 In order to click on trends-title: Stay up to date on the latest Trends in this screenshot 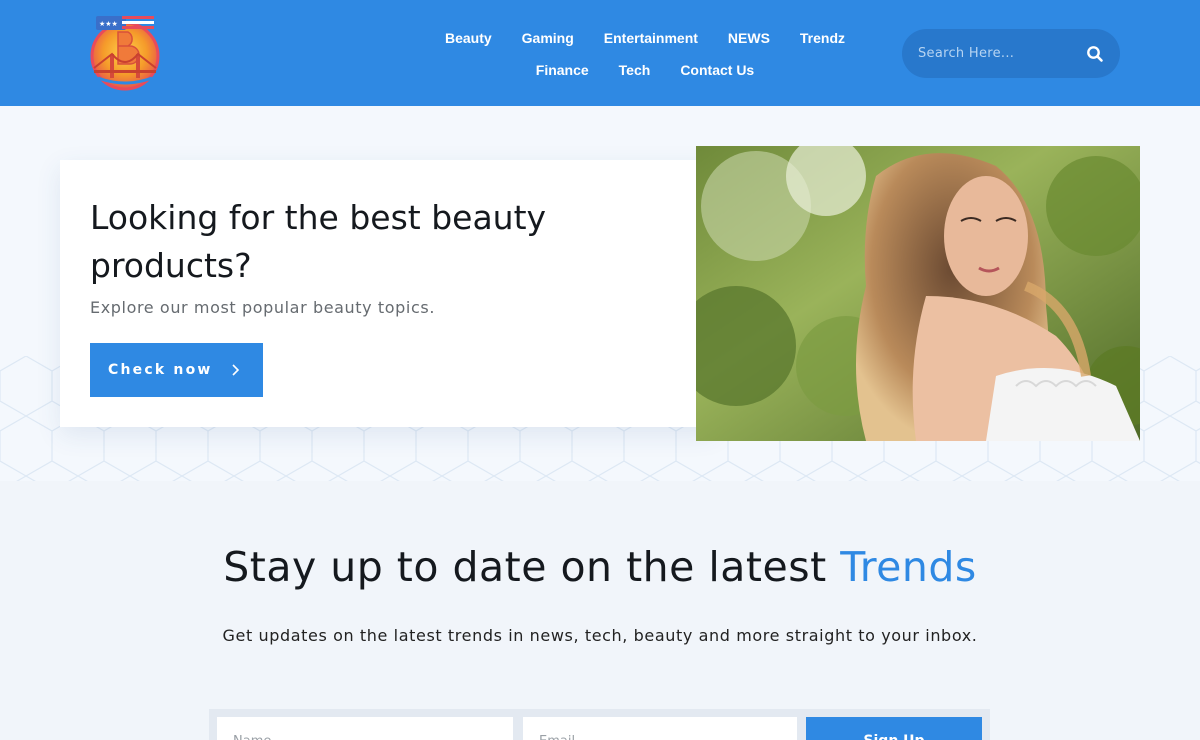, I will do `click(600, 567)`.